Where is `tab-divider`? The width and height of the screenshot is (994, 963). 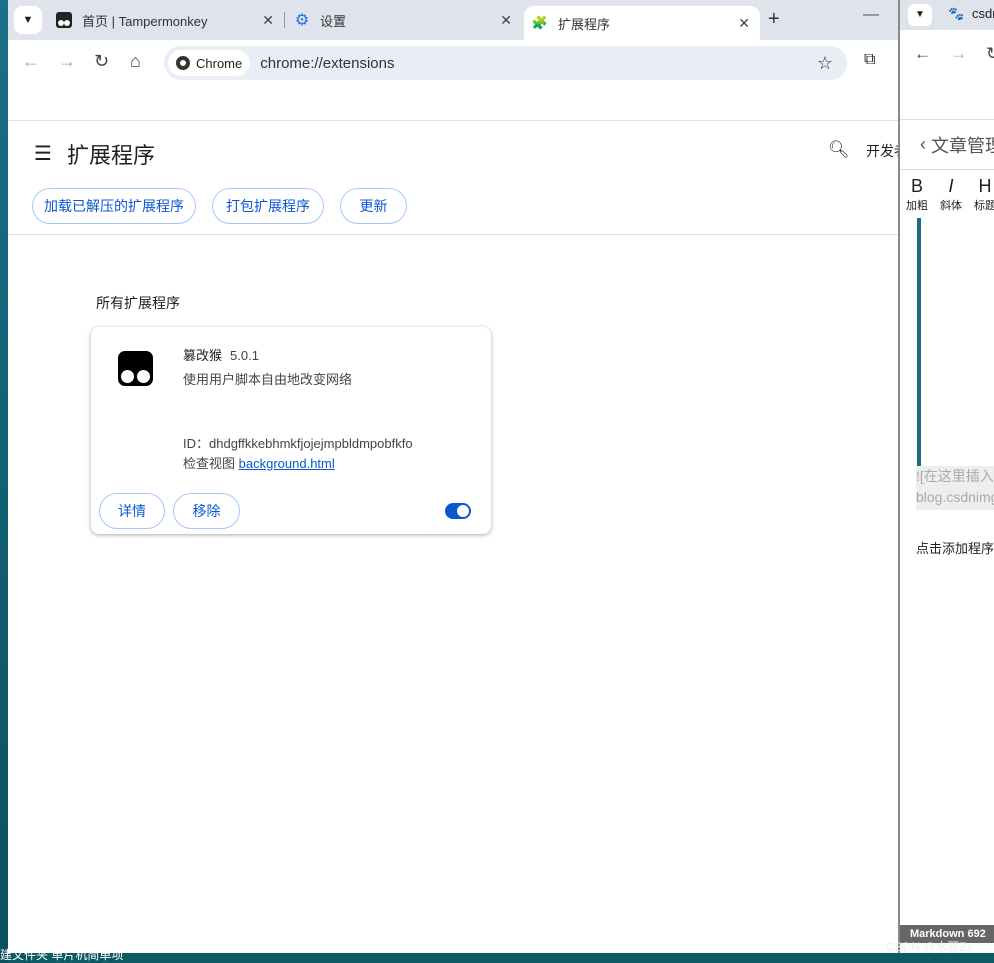 tab-divider is located at coordinates (284, 20).